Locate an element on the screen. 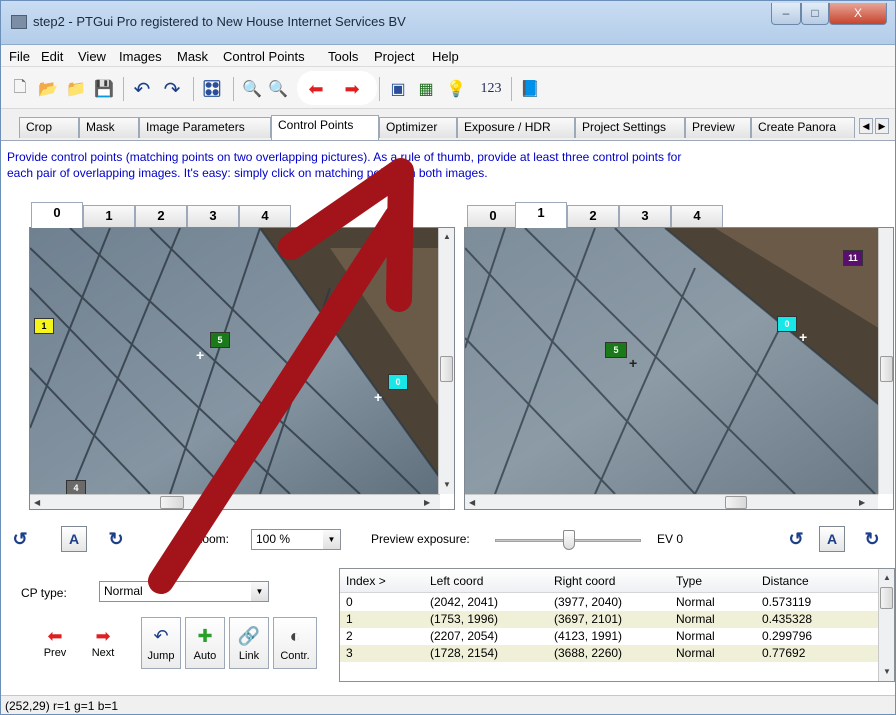 This screenshot has width=896, height=715. menu-control-points: Control Points is located at coordinates (264, 56).